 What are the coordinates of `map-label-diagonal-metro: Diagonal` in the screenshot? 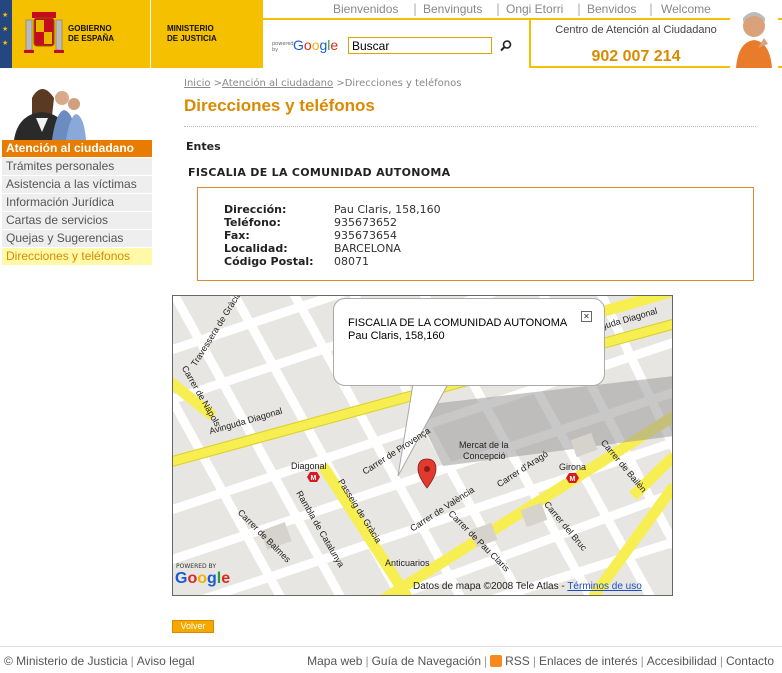 It's located at (309, 466).